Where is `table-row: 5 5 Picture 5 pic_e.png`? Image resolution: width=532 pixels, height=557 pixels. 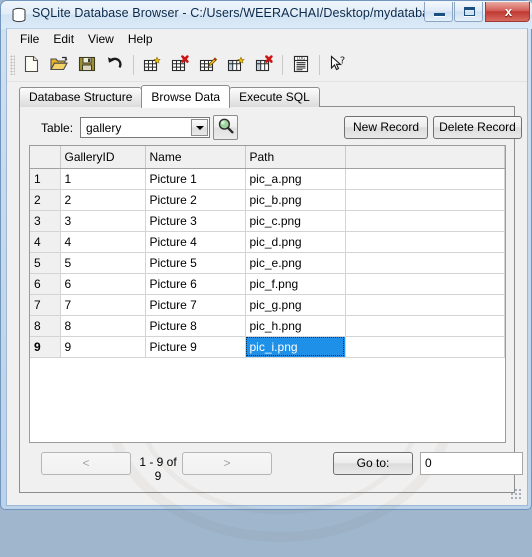 table-row: 5 5 Picture 5 pic_e.png is located at coordinates (267, 263).